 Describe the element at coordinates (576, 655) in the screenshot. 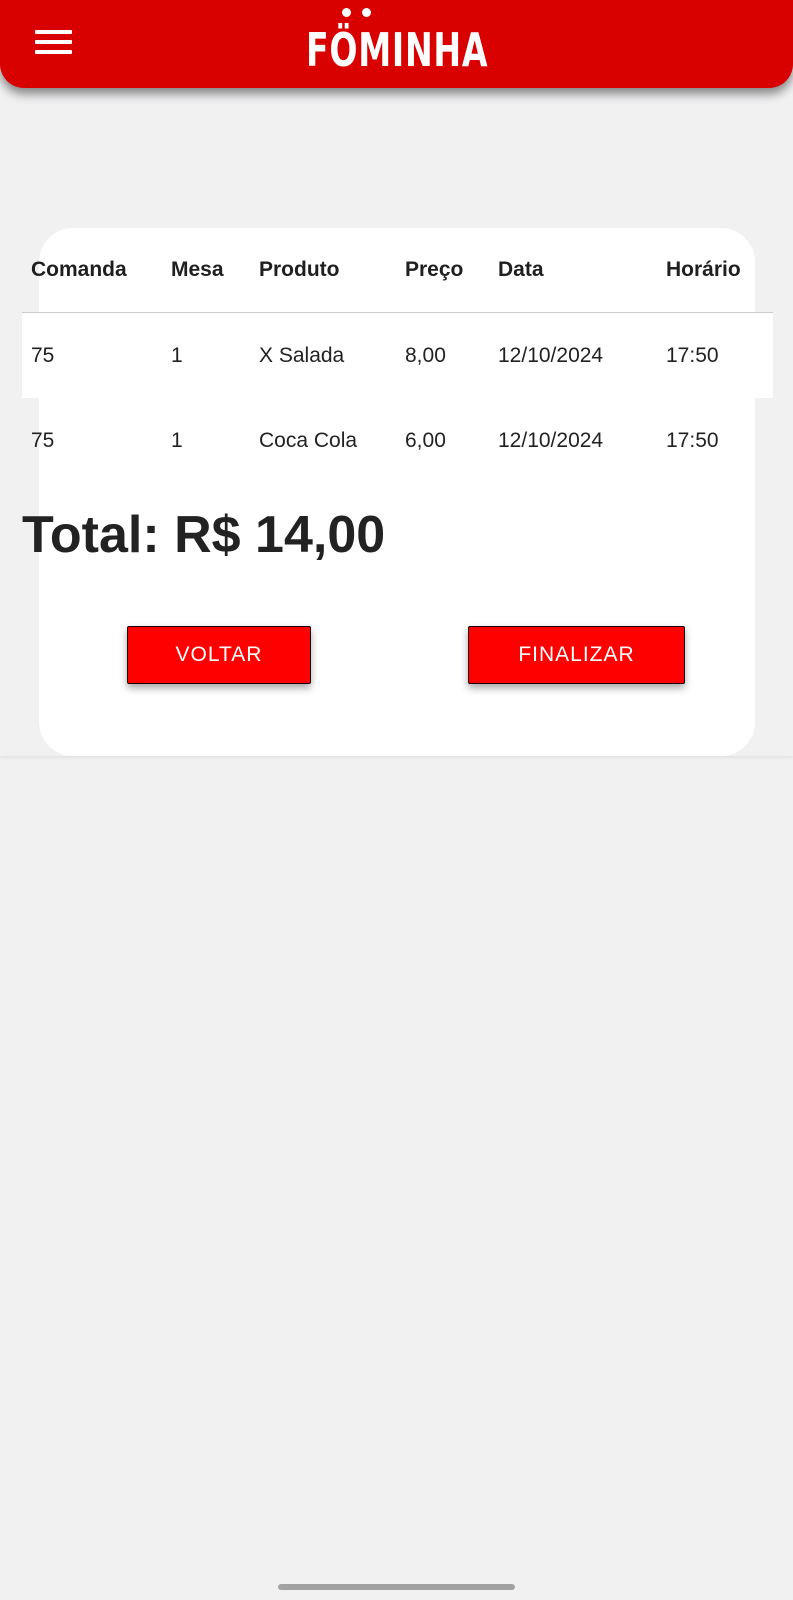

I see `finish-button: FINALIZAR` at that location.